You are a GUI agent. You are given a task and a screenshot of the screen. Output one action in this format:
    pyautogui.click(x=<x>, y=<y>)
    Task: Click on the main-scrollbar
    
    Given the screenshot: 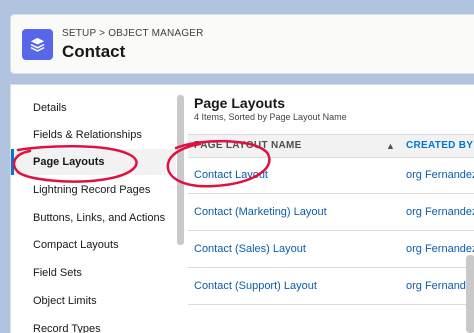 What is the action you would take?
    pyautogui.click(x=470, y=294)
    